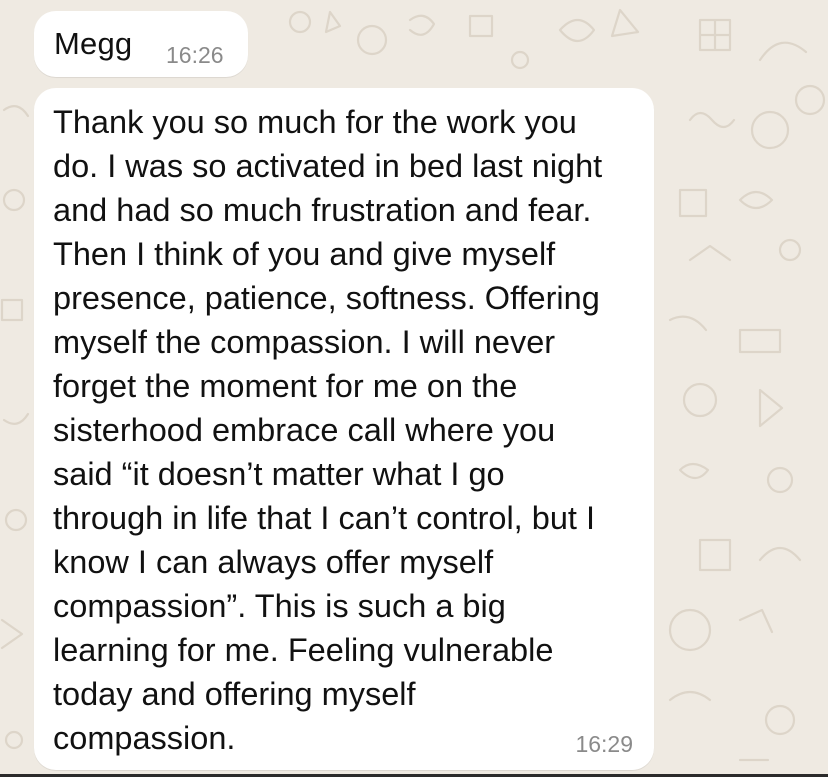  What do you see at coordinates (604, 744) in the screenshot?
I see `message-time: 16:29` at bounding box center [604, 744].